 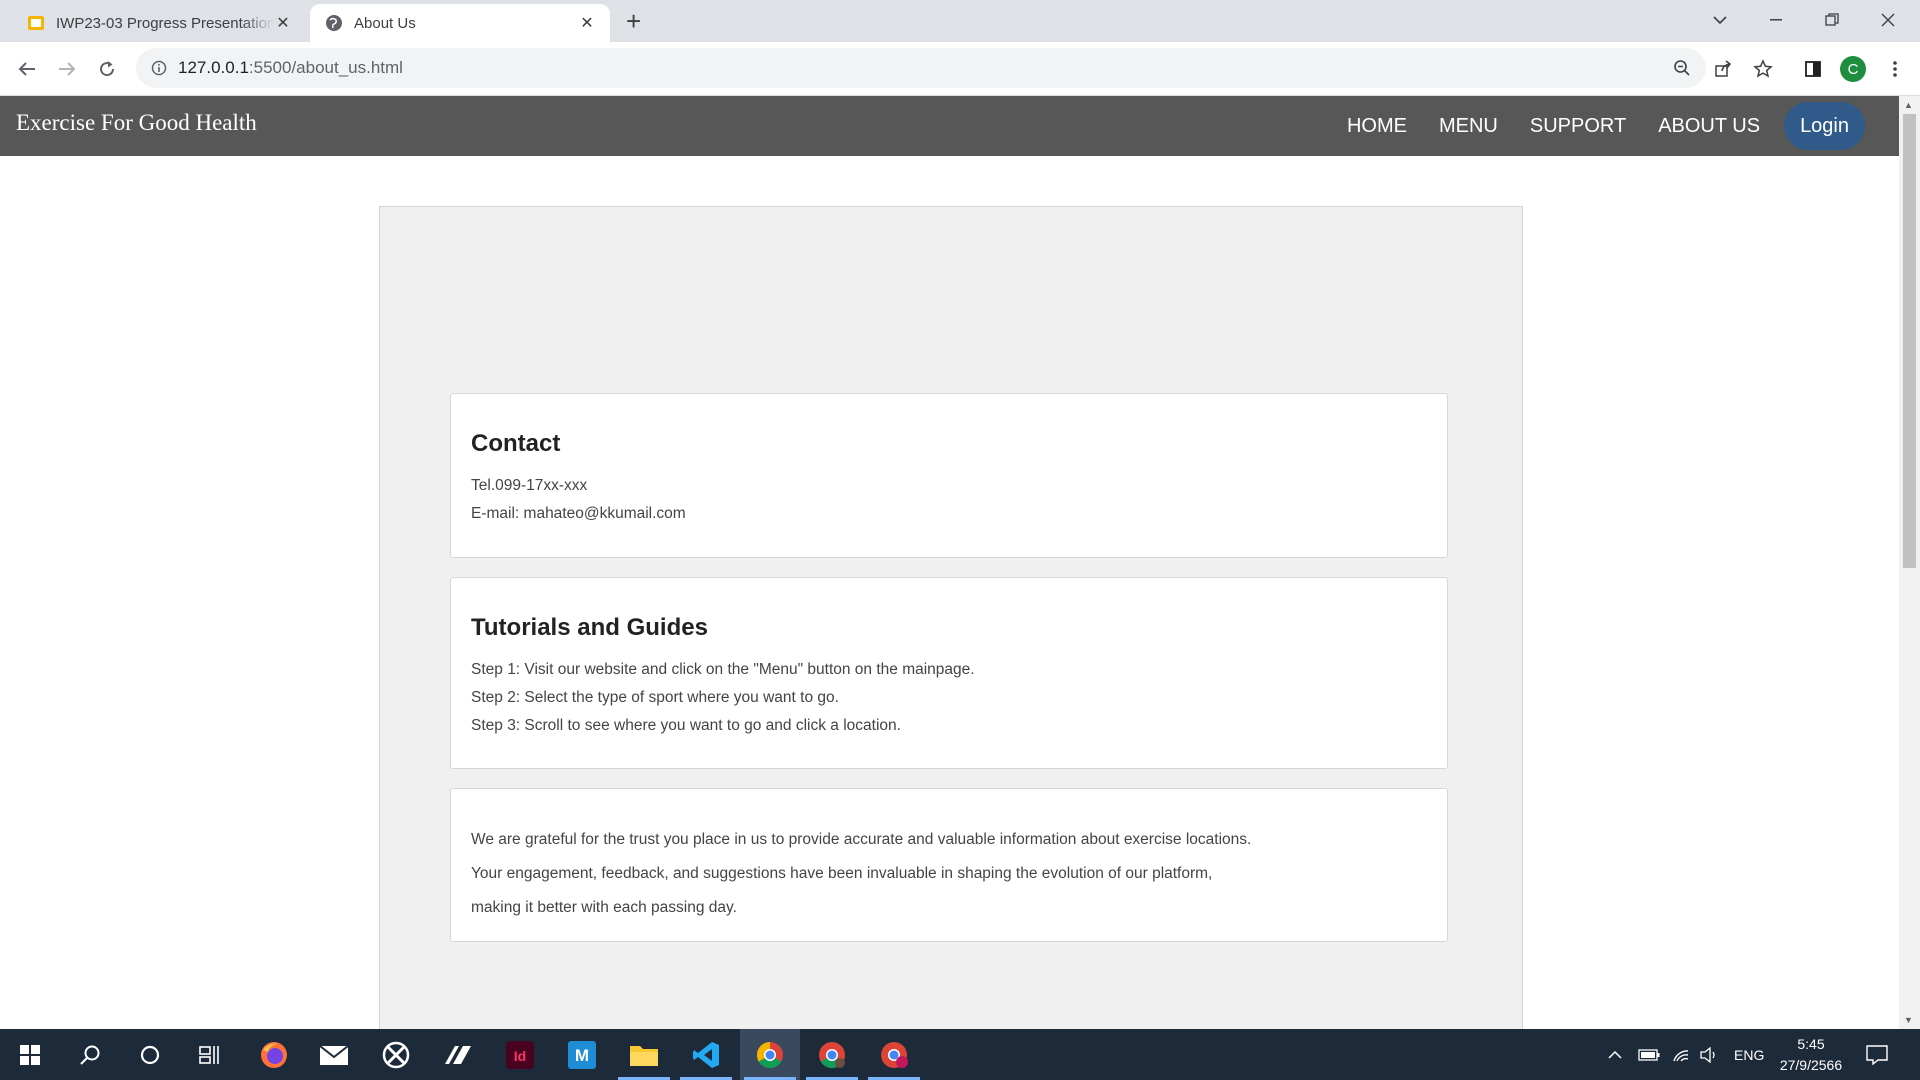 What do you see at coordinates (1723, 69) in the screenshot?
I see `share-icon` at bounding box center [1723, 69].